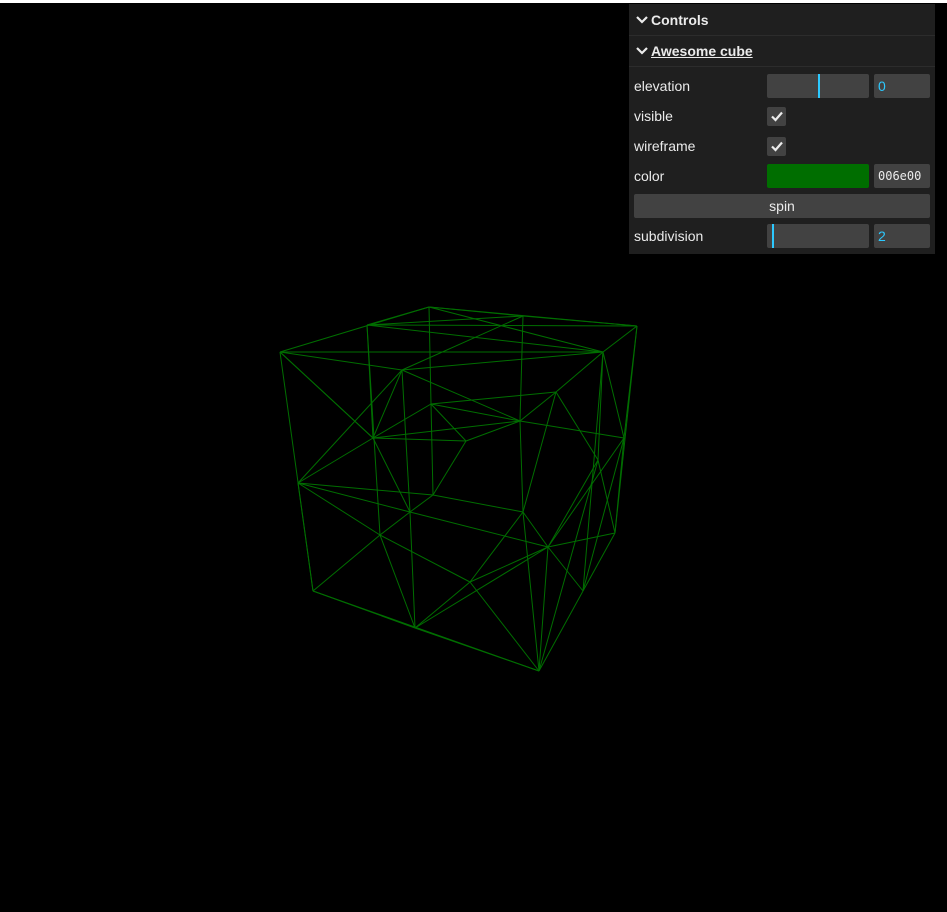 The image size is (947, 912). What do you see at coordinates (665, 146) in the screenshot?
I see `wireframe-label: wireframe` at bounding box center [665, 146].